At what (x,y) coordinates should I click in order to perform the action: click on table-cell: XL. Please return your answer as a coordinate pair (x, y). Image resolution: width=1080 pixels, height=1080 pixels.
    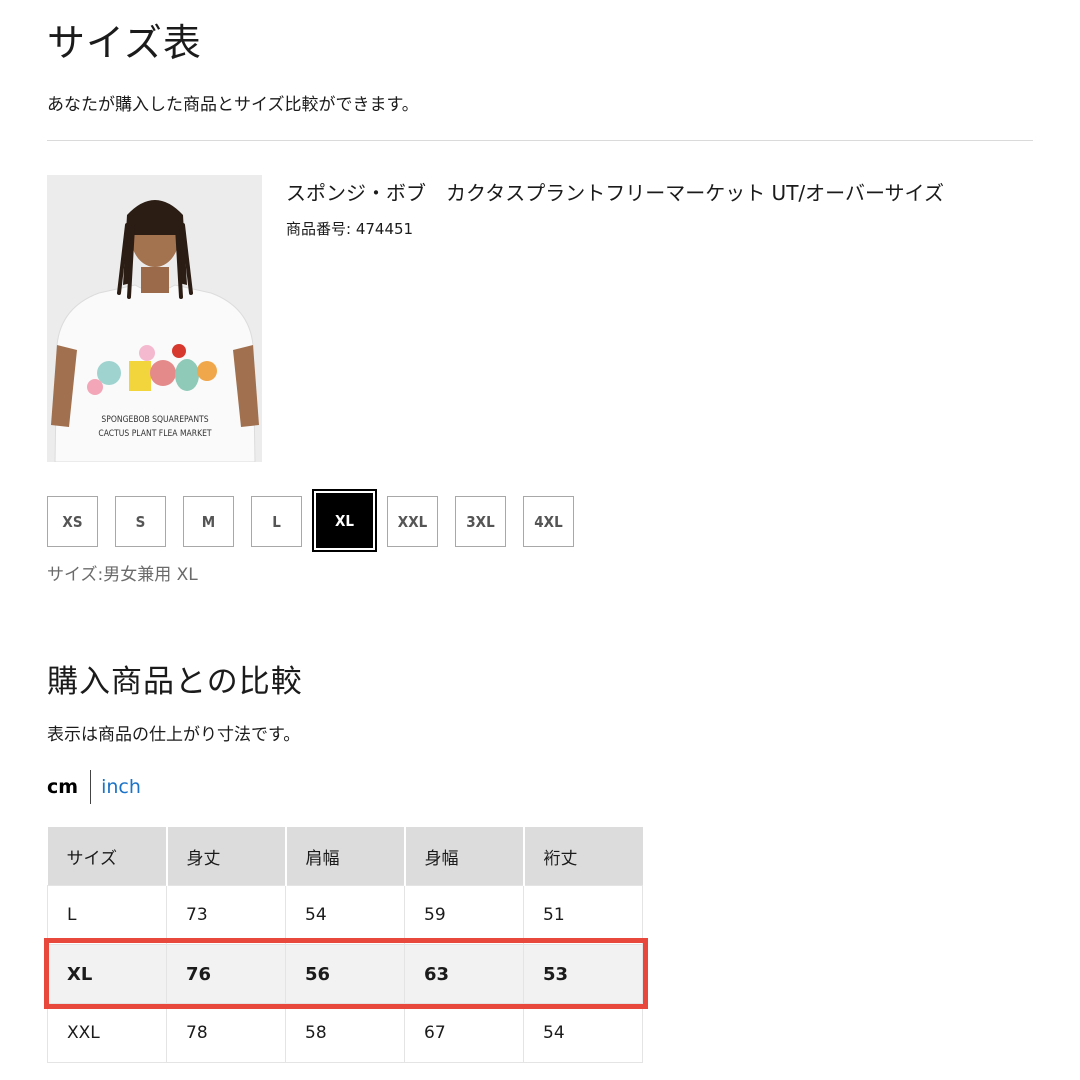
    Looking at the image, I should click on (107, 974).